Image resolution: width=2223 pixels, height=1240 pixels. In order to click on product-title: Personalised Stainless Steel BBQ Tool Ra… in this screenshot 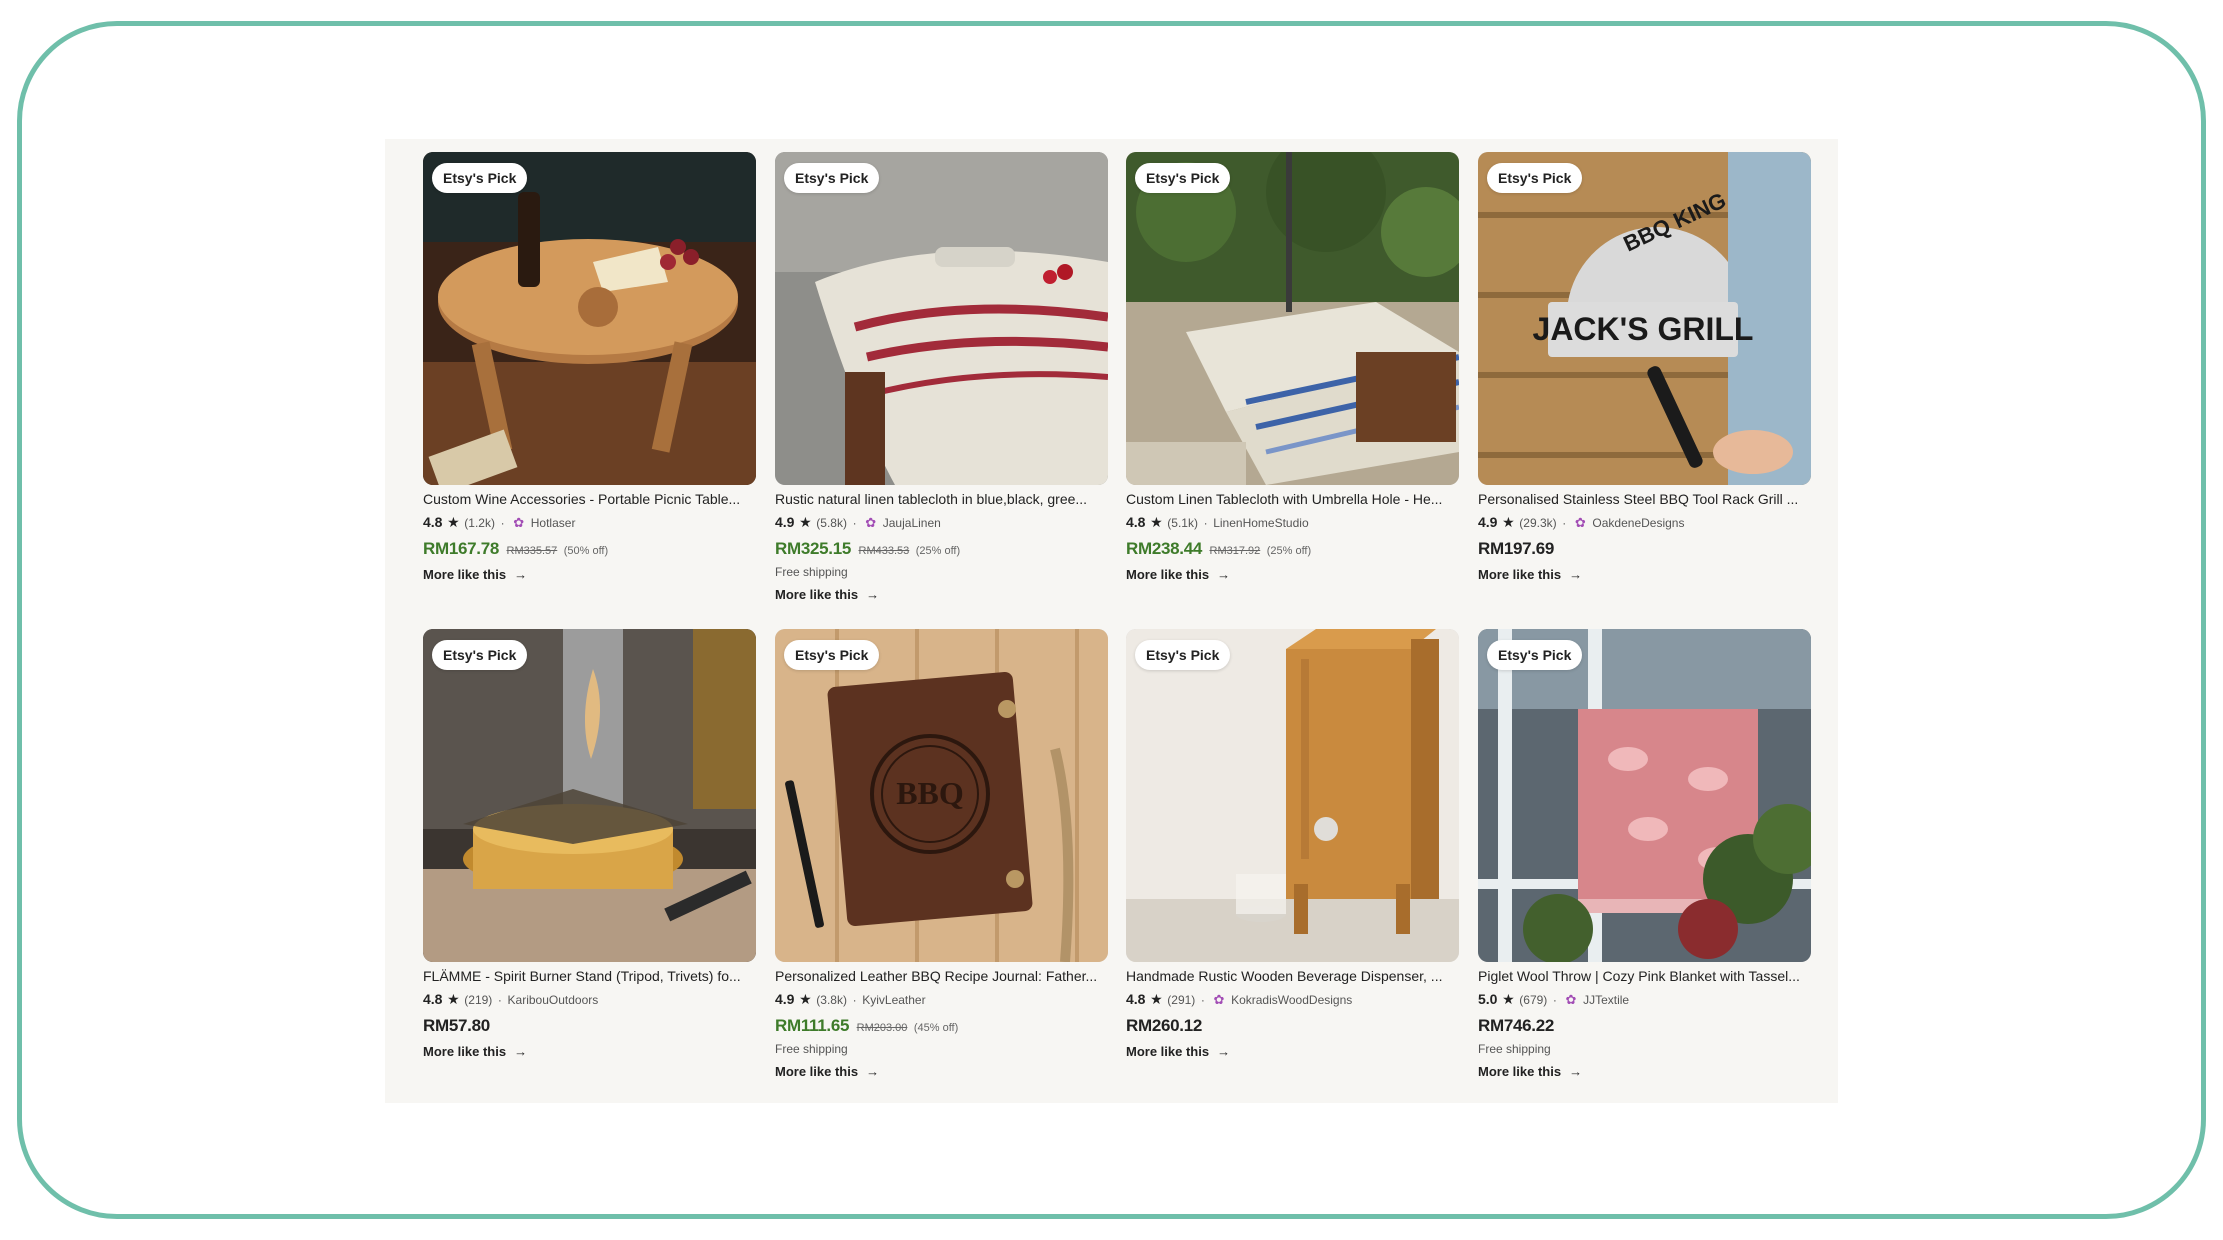, I will do `click(1644, 499)`.